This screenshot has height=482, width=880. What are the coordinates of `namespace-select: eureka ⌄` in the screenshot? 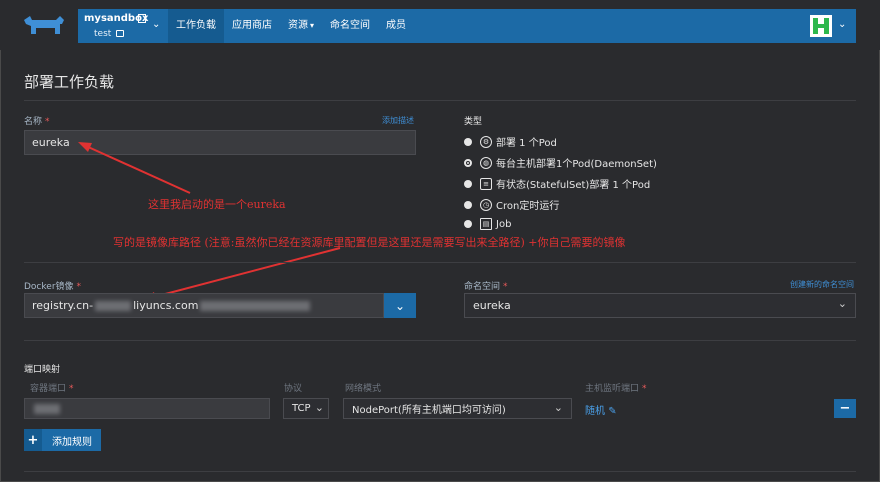 It's located at (660, 305).